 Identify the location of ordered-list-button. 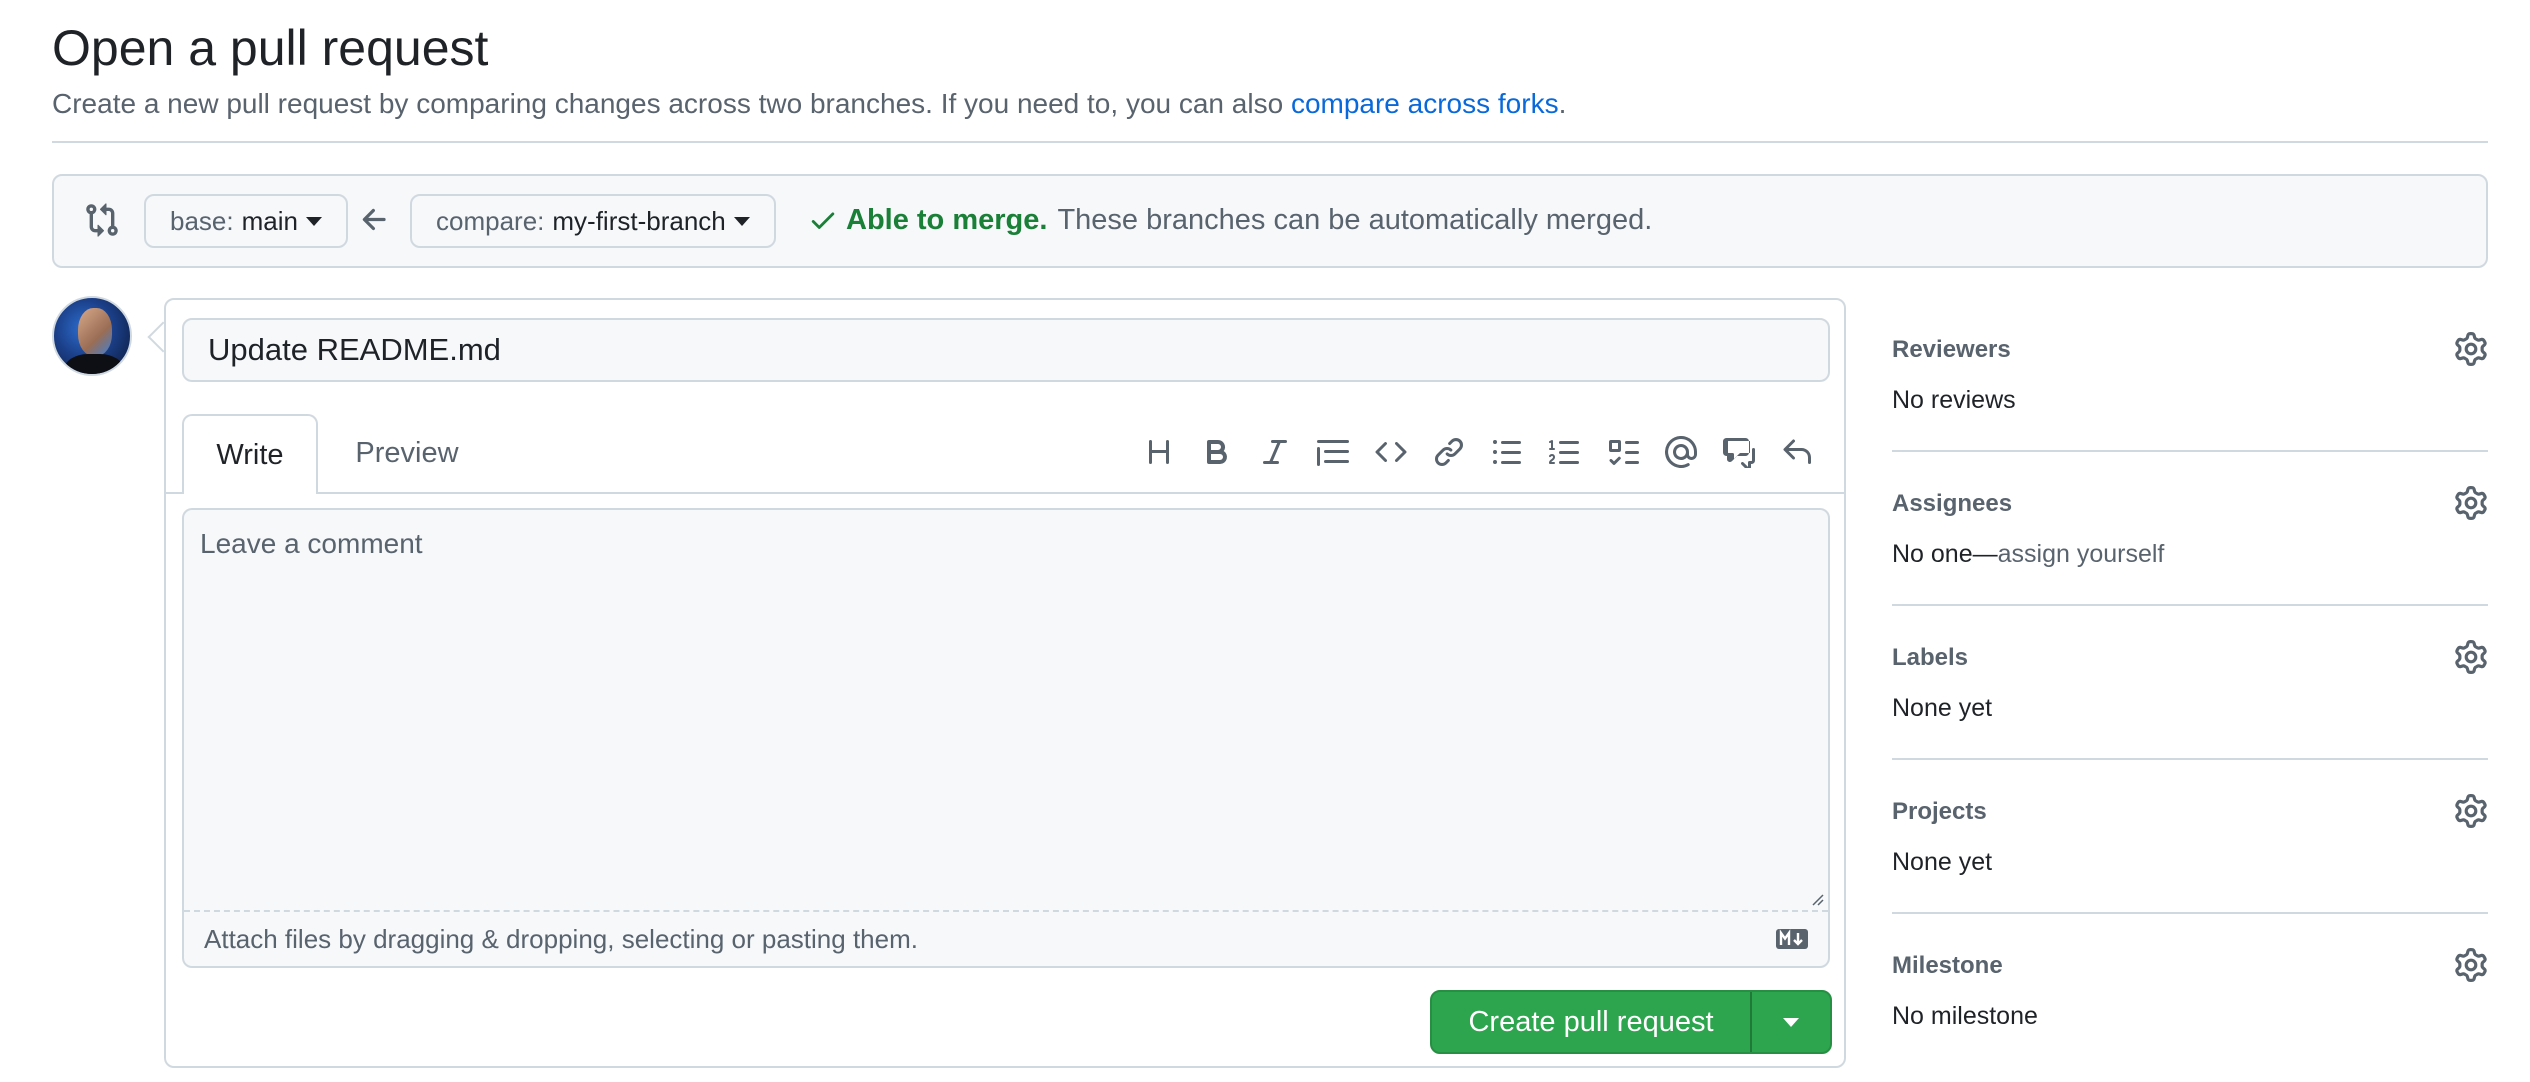
(1565, 452).